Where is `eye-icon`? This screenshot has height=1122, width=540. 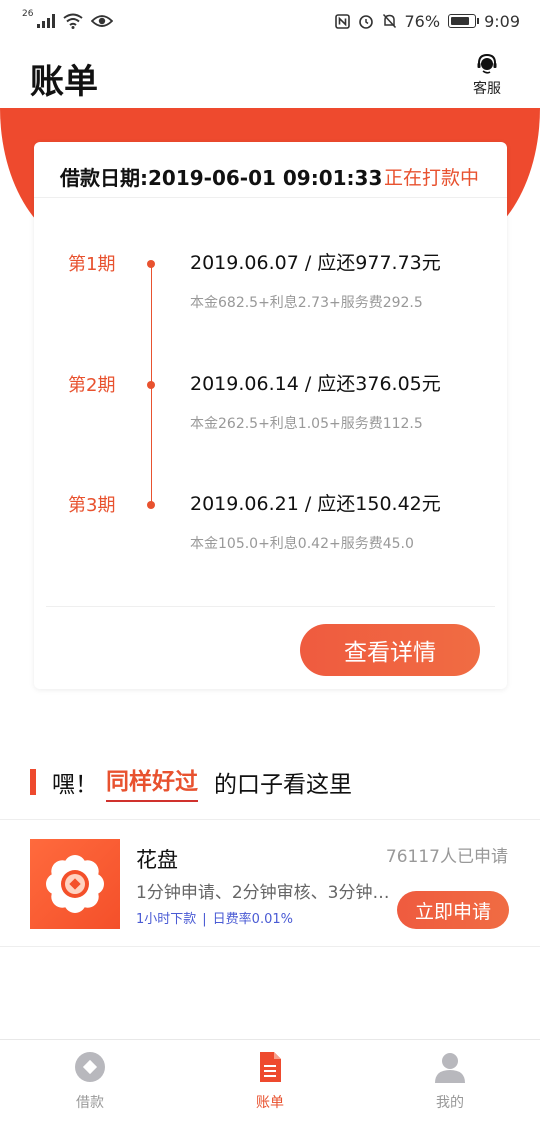 eye-icon is located at coordinates (102, 21).